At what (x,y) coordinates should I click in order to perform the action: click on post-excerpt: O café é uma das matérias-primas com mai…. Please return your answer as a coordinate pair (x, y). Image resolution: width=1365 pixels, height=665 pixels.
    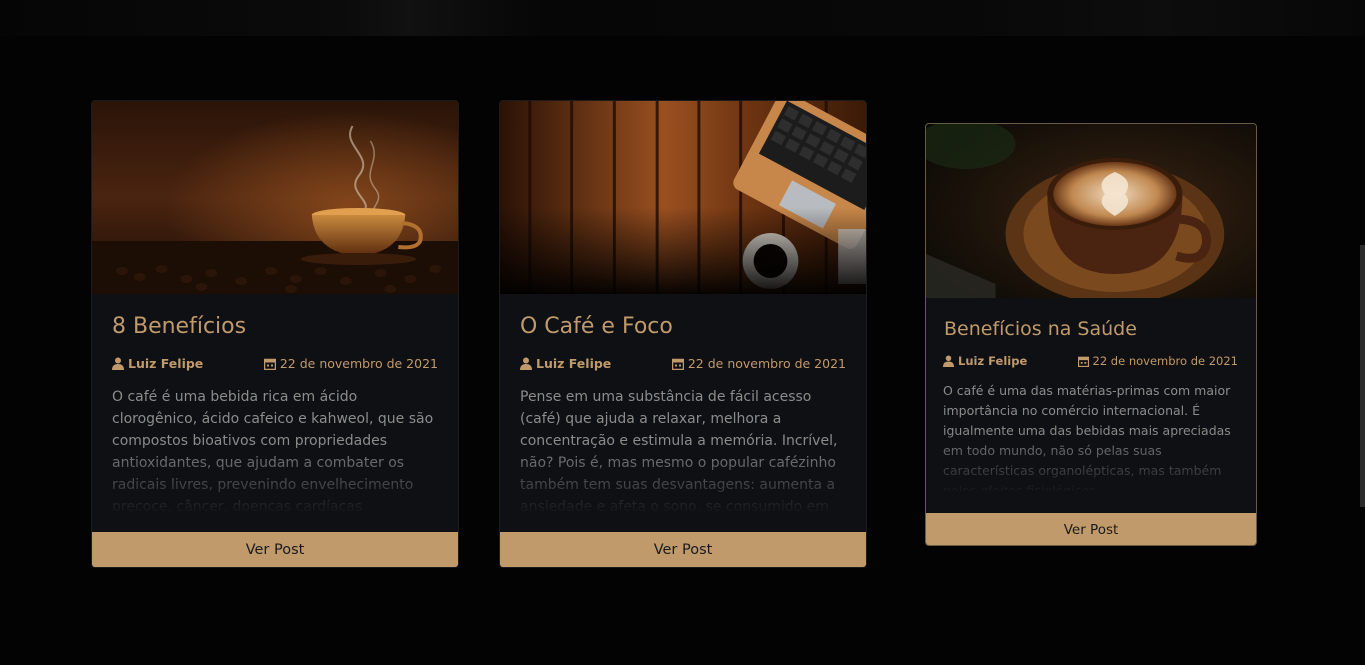
    Looking at the image, I should click on (1087, 437).